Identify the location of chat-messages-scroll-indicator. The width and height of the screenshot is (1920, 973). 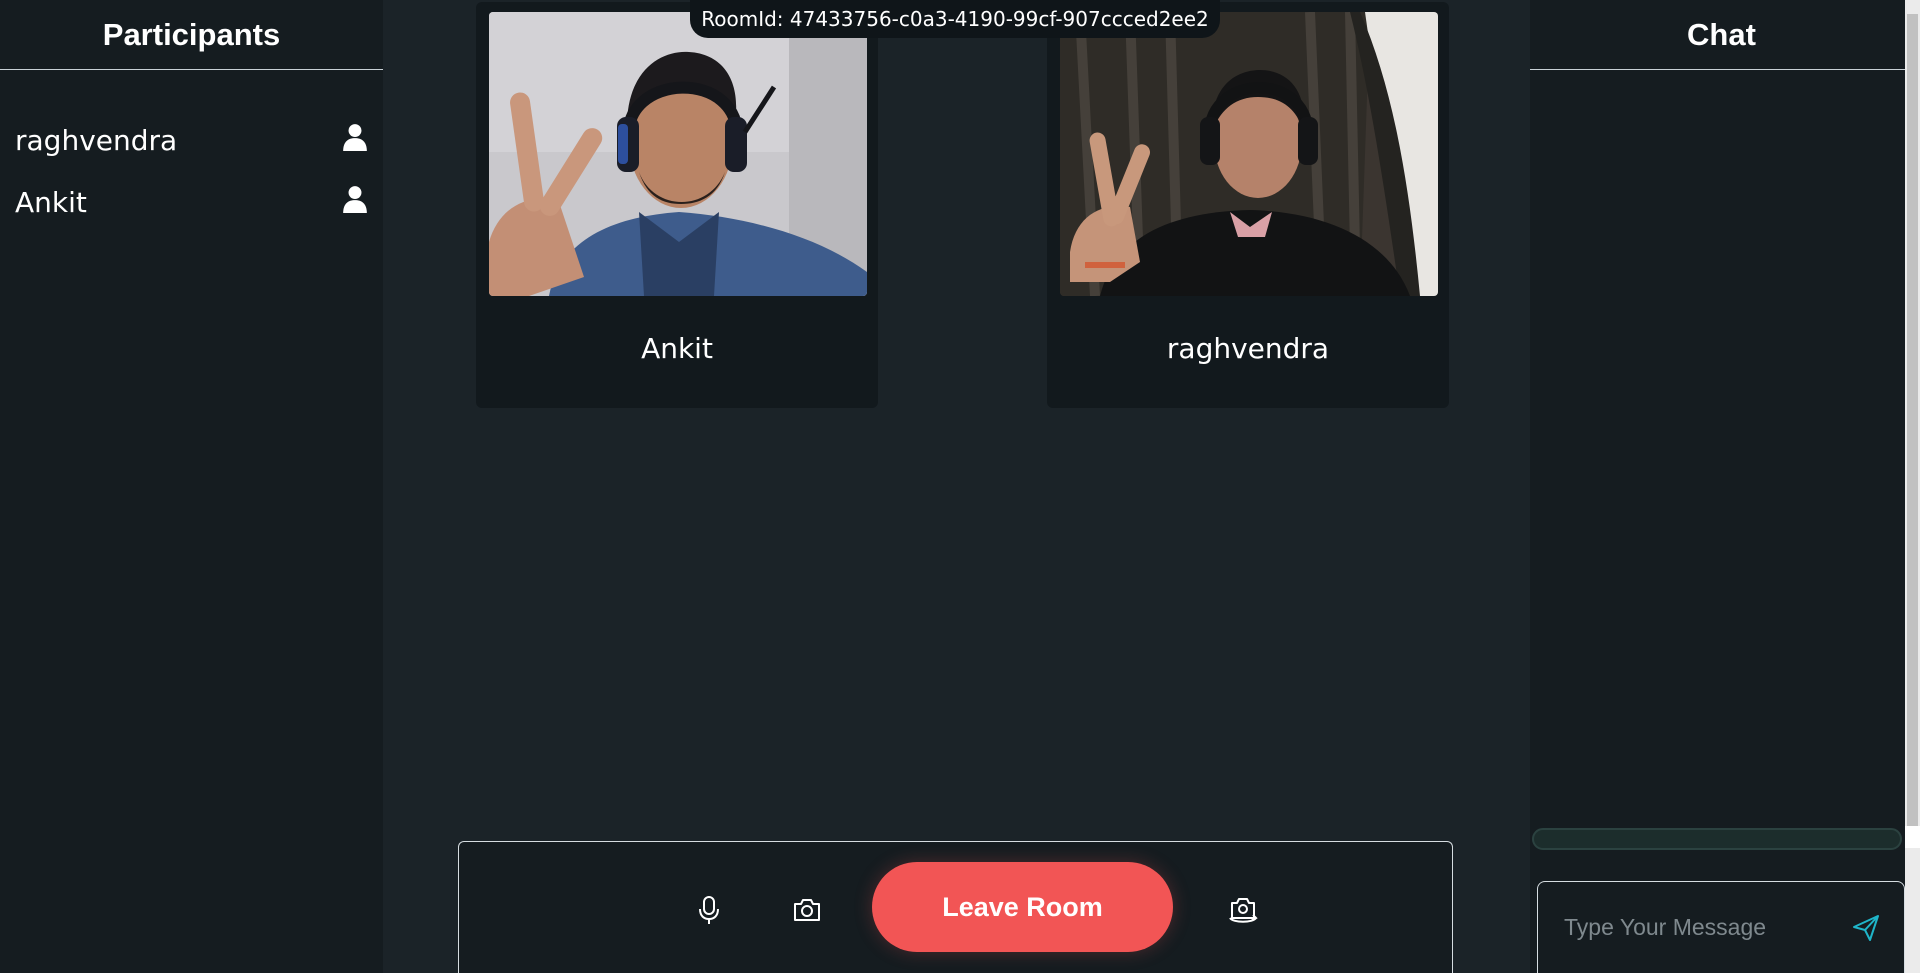
(1717, 839).